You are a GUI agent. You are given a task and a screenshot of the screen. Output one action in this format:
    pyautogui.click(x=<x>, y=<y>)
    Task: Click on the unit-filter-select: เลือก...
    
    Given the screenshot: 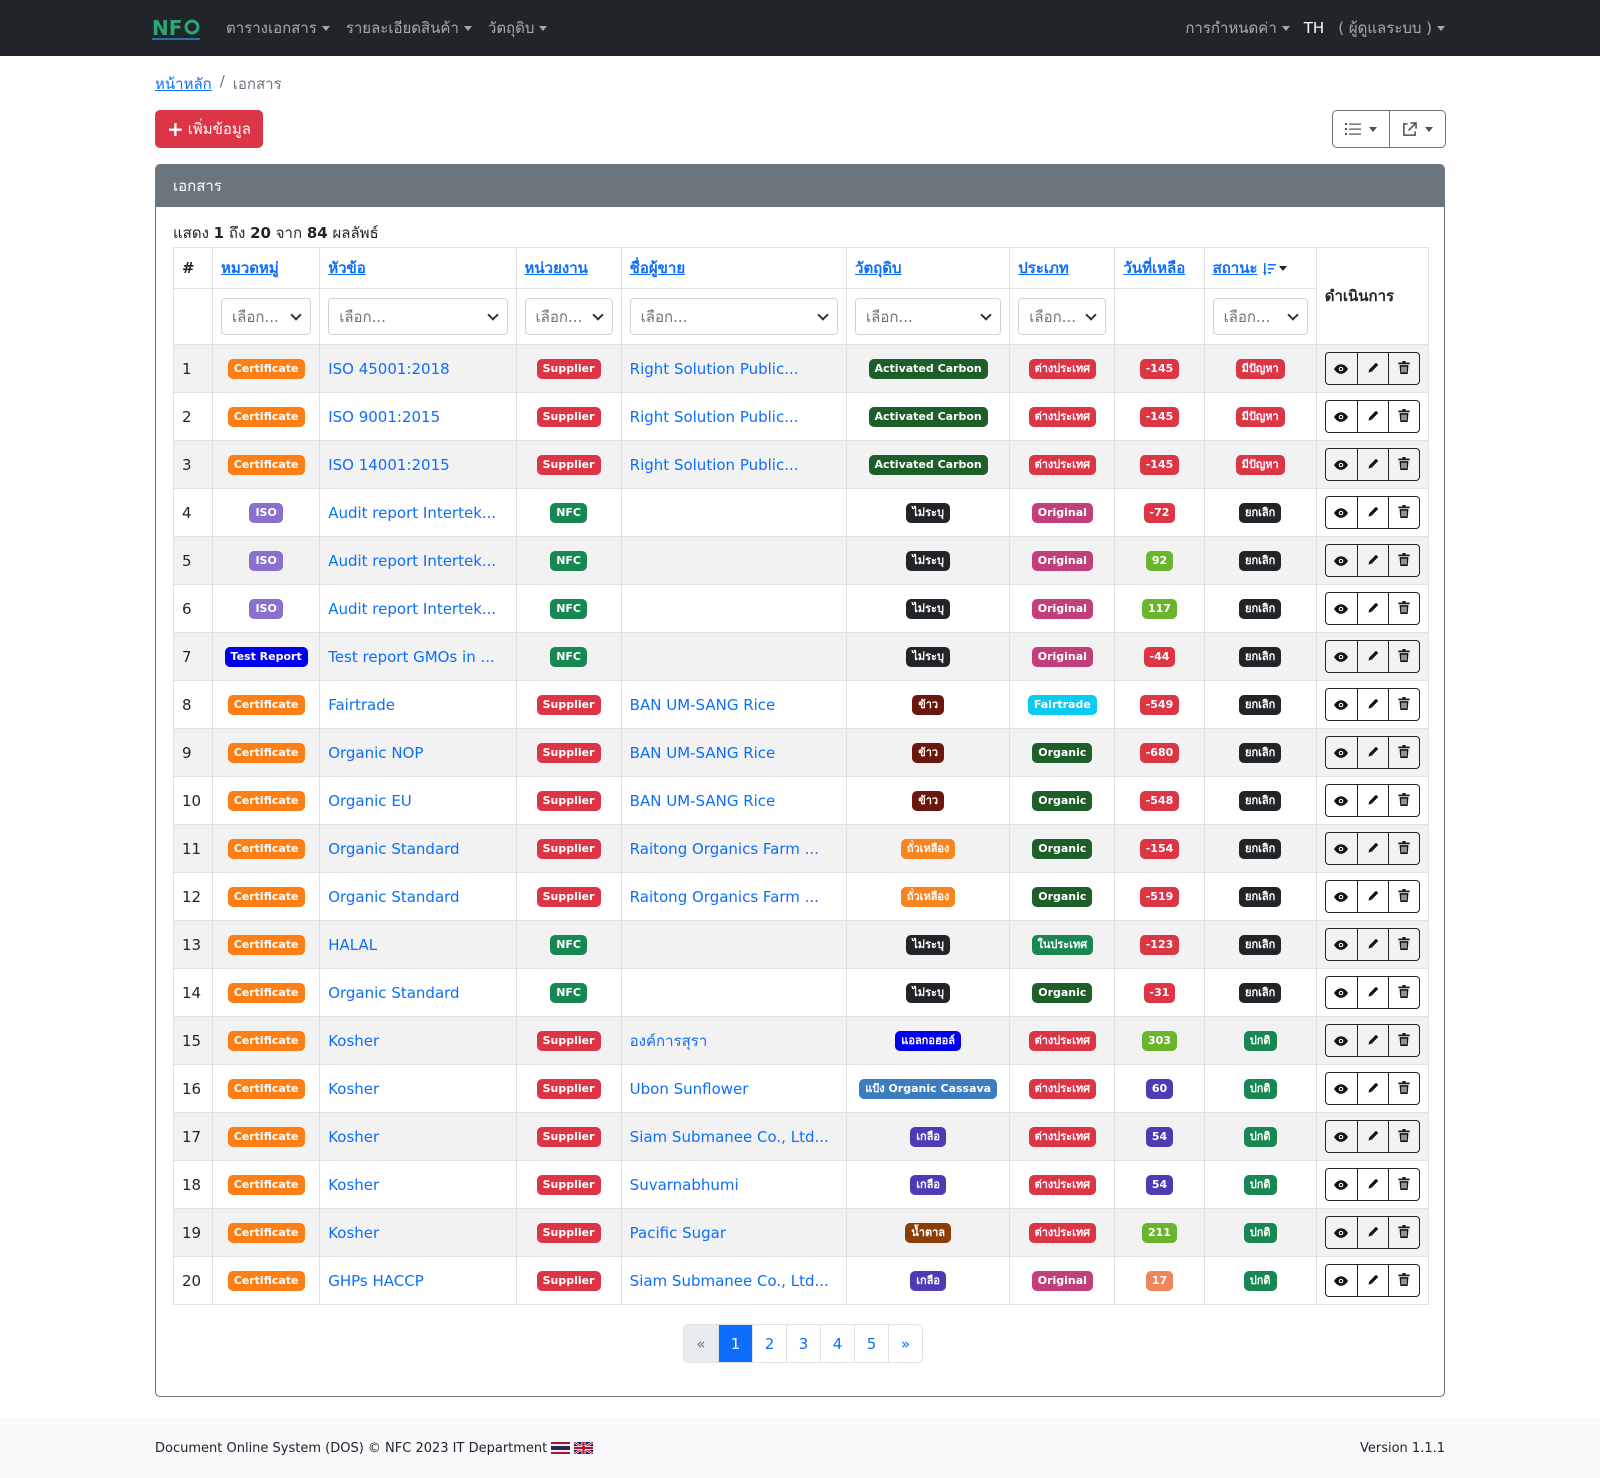 What is the action you would take?
    pyautogui.click(x=568, y=316)
    